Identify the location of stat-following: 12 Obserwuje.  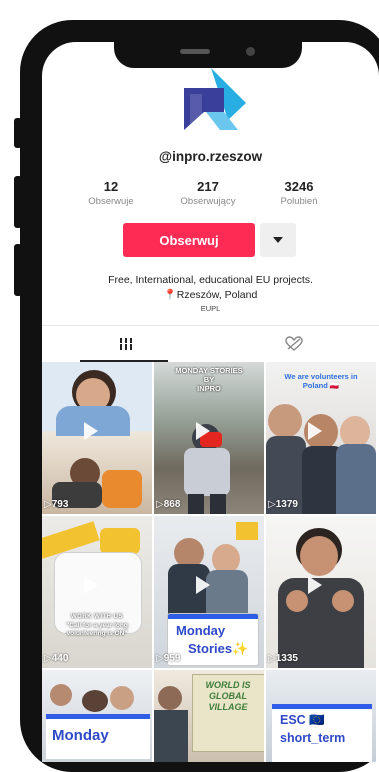
(111, 193).